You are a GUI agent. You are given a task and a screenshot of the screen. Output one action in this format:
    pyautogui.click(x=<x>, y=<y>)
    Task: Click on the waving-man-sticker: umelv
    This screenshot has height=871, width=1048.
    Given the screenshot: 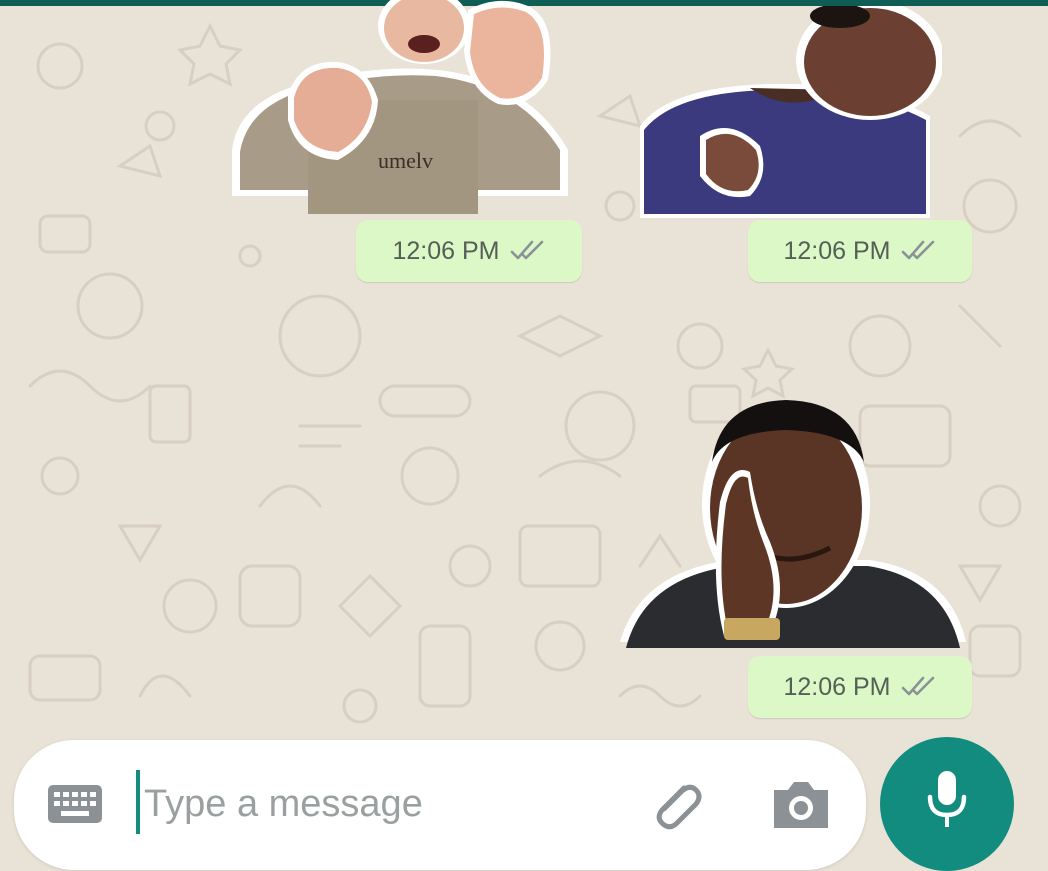 What is the action you would take?
    pyautogui.click(x=401, y=108)
    